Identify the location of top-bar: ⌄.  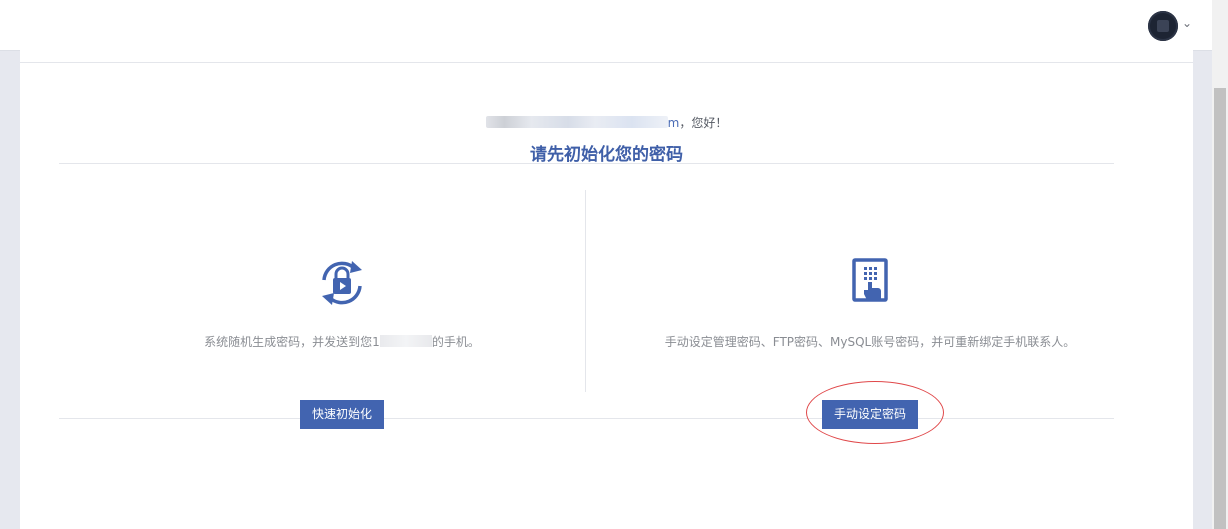
(606, 25).